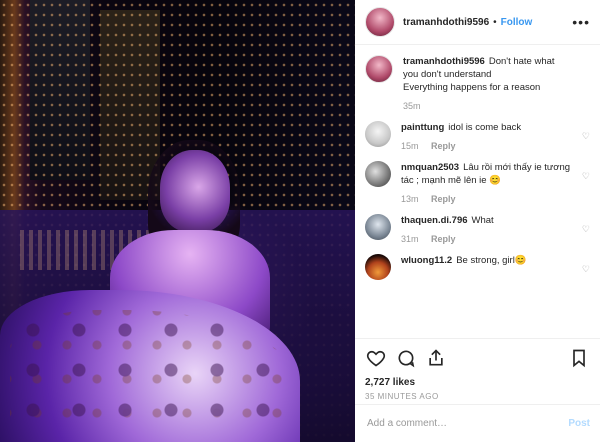  What do you see at coordinates (412, 106) in the screenshot?
I see `caption-time: 35m` at bounding box center [412, 106].